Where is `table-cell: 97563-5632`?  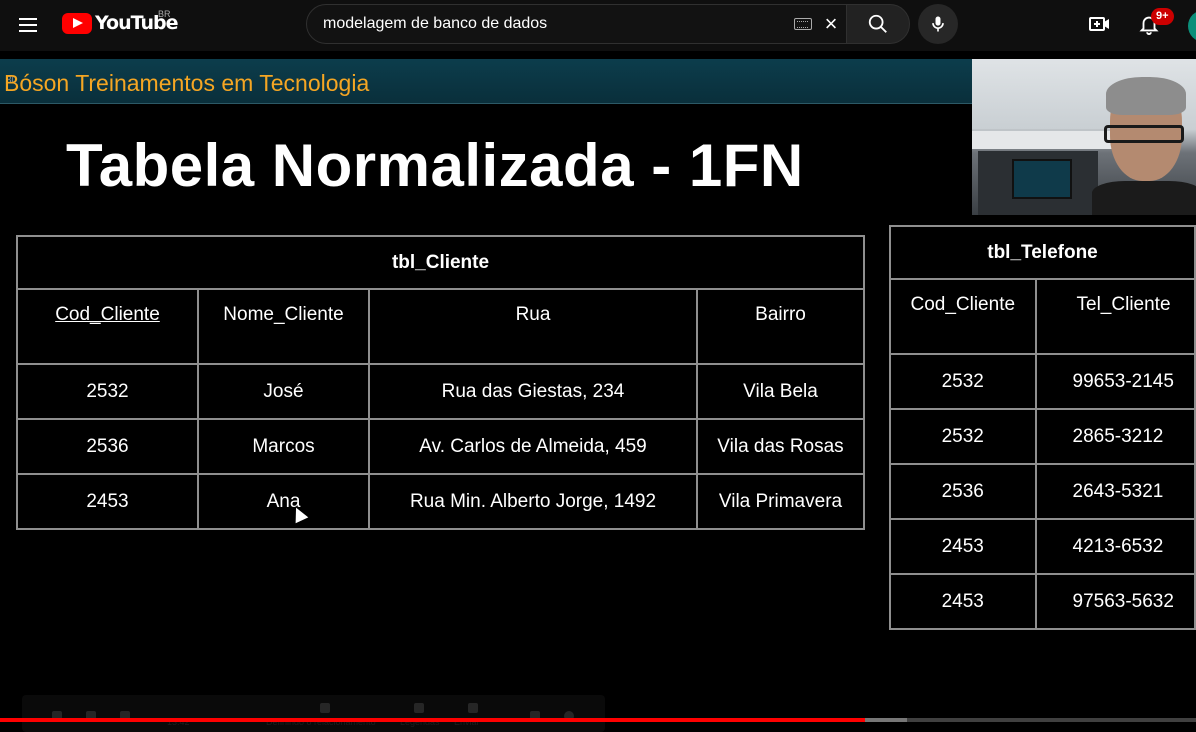
table-cell: 97563-5632 is located at coordinates (1115, 601).